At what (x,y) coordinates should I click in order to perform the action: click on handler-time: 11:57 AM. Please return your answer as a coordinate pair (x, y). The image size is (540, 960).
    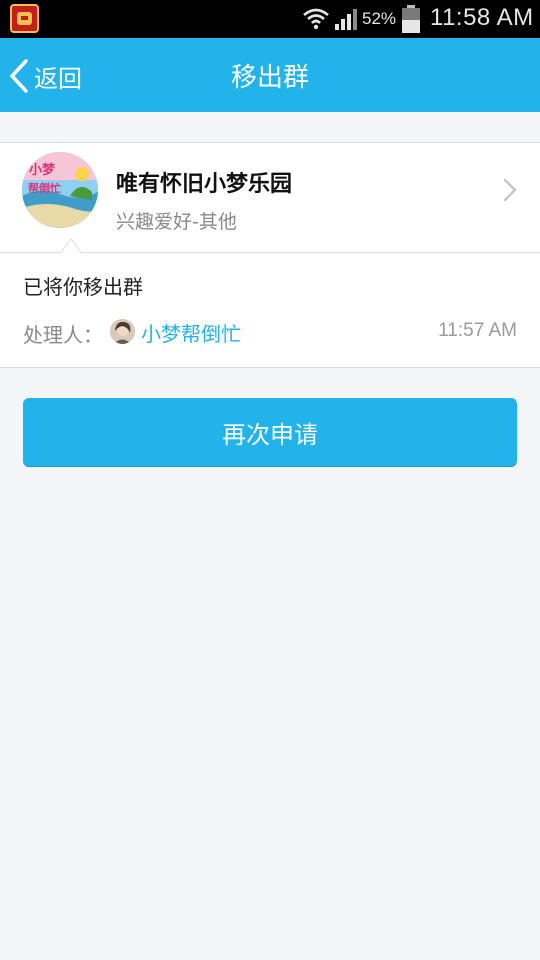
    Looking at the image, I should click on (477, 330).